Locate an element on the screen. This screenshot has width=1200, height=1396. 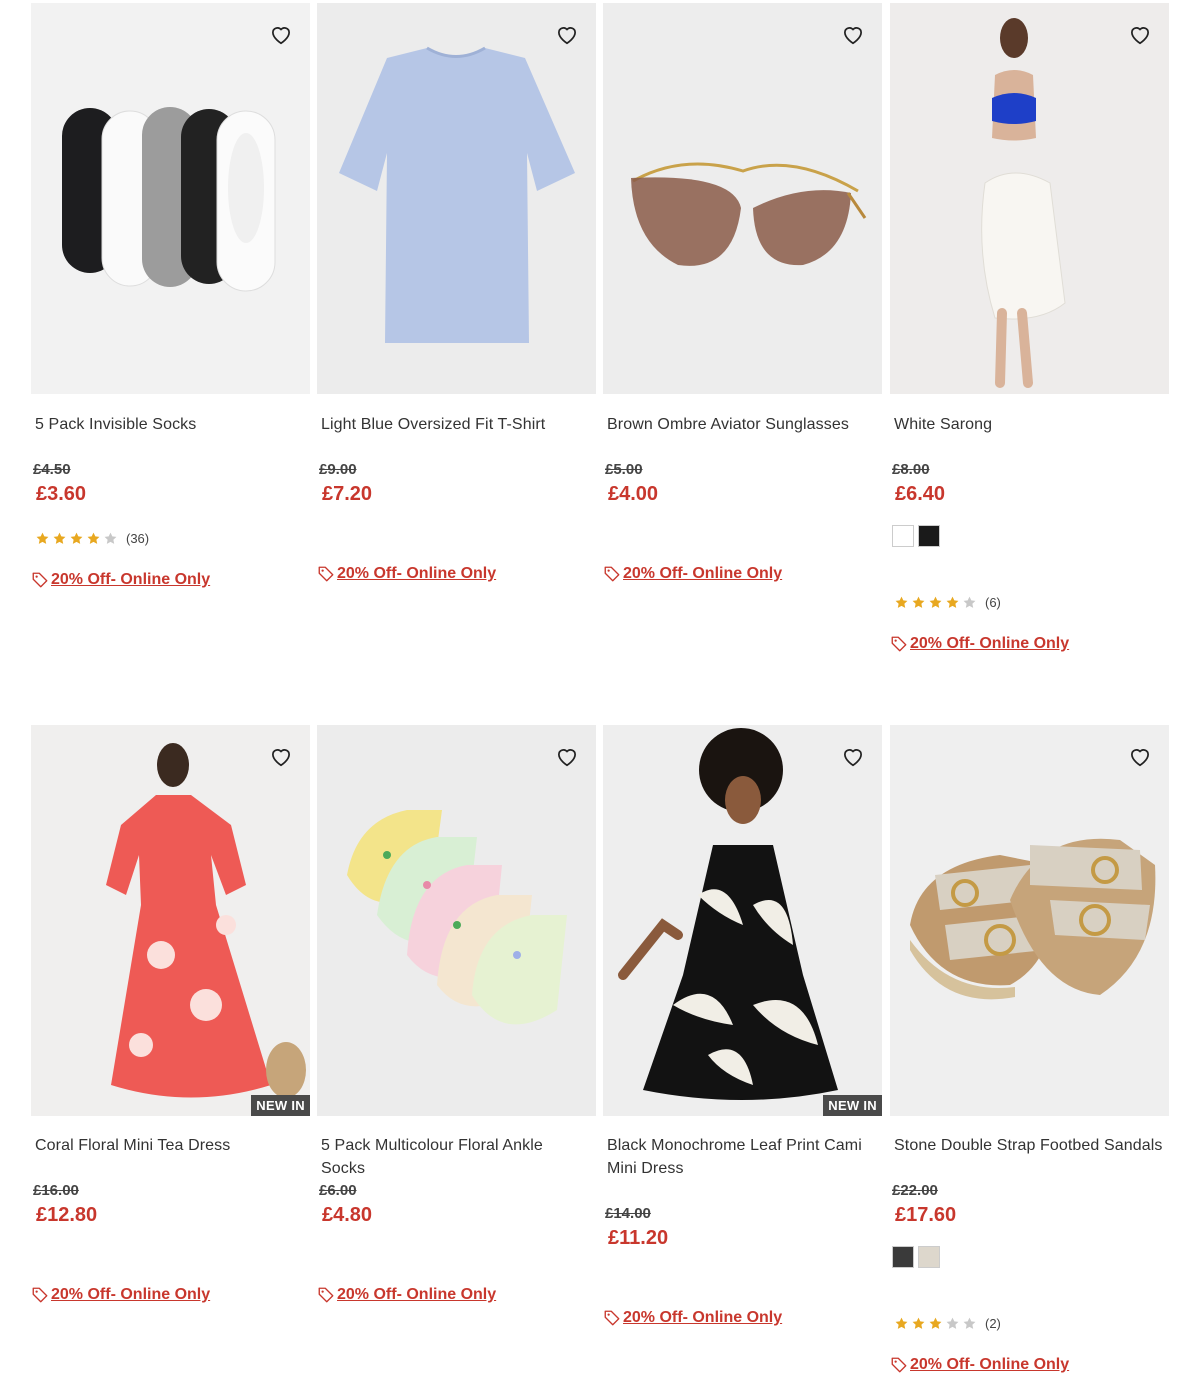
product-title: Coral Floral Mini Tea Dress is located at coordinates (170, 1145).